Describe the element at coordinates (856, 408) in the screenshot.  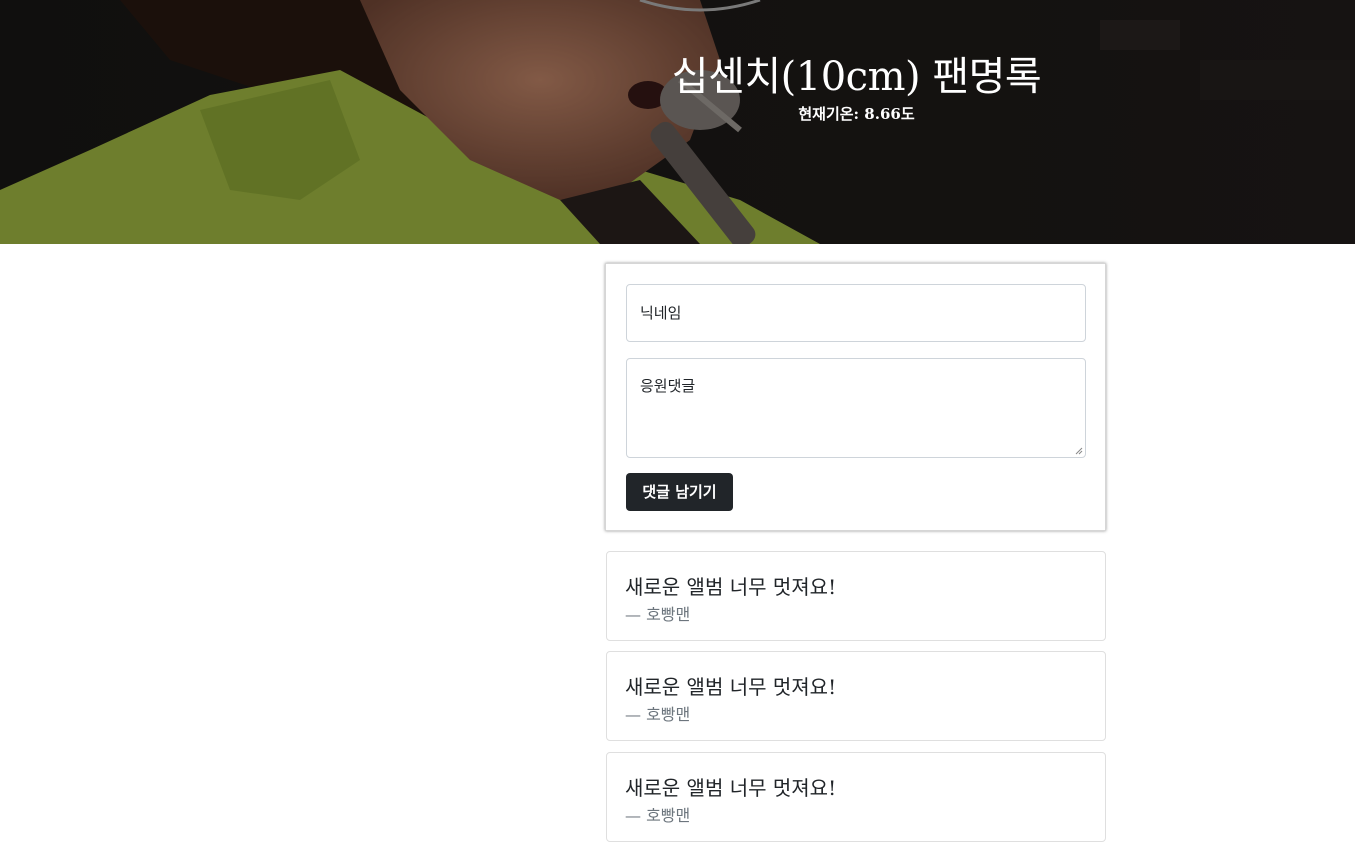
I see `comment-textarea: 응원댓글` at that location.